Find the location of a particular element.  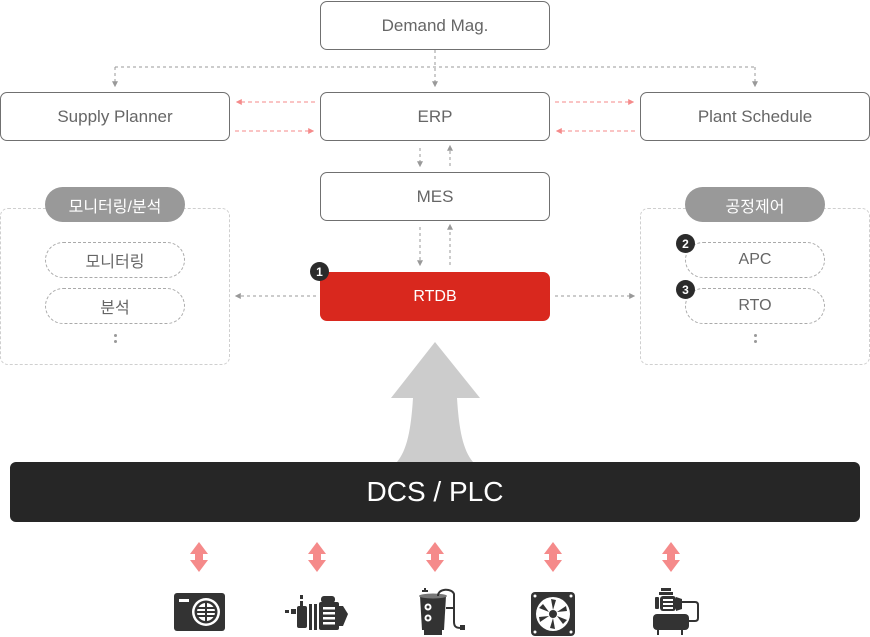

monitoring-more-ellipsis is located at coordinates (116, 338).